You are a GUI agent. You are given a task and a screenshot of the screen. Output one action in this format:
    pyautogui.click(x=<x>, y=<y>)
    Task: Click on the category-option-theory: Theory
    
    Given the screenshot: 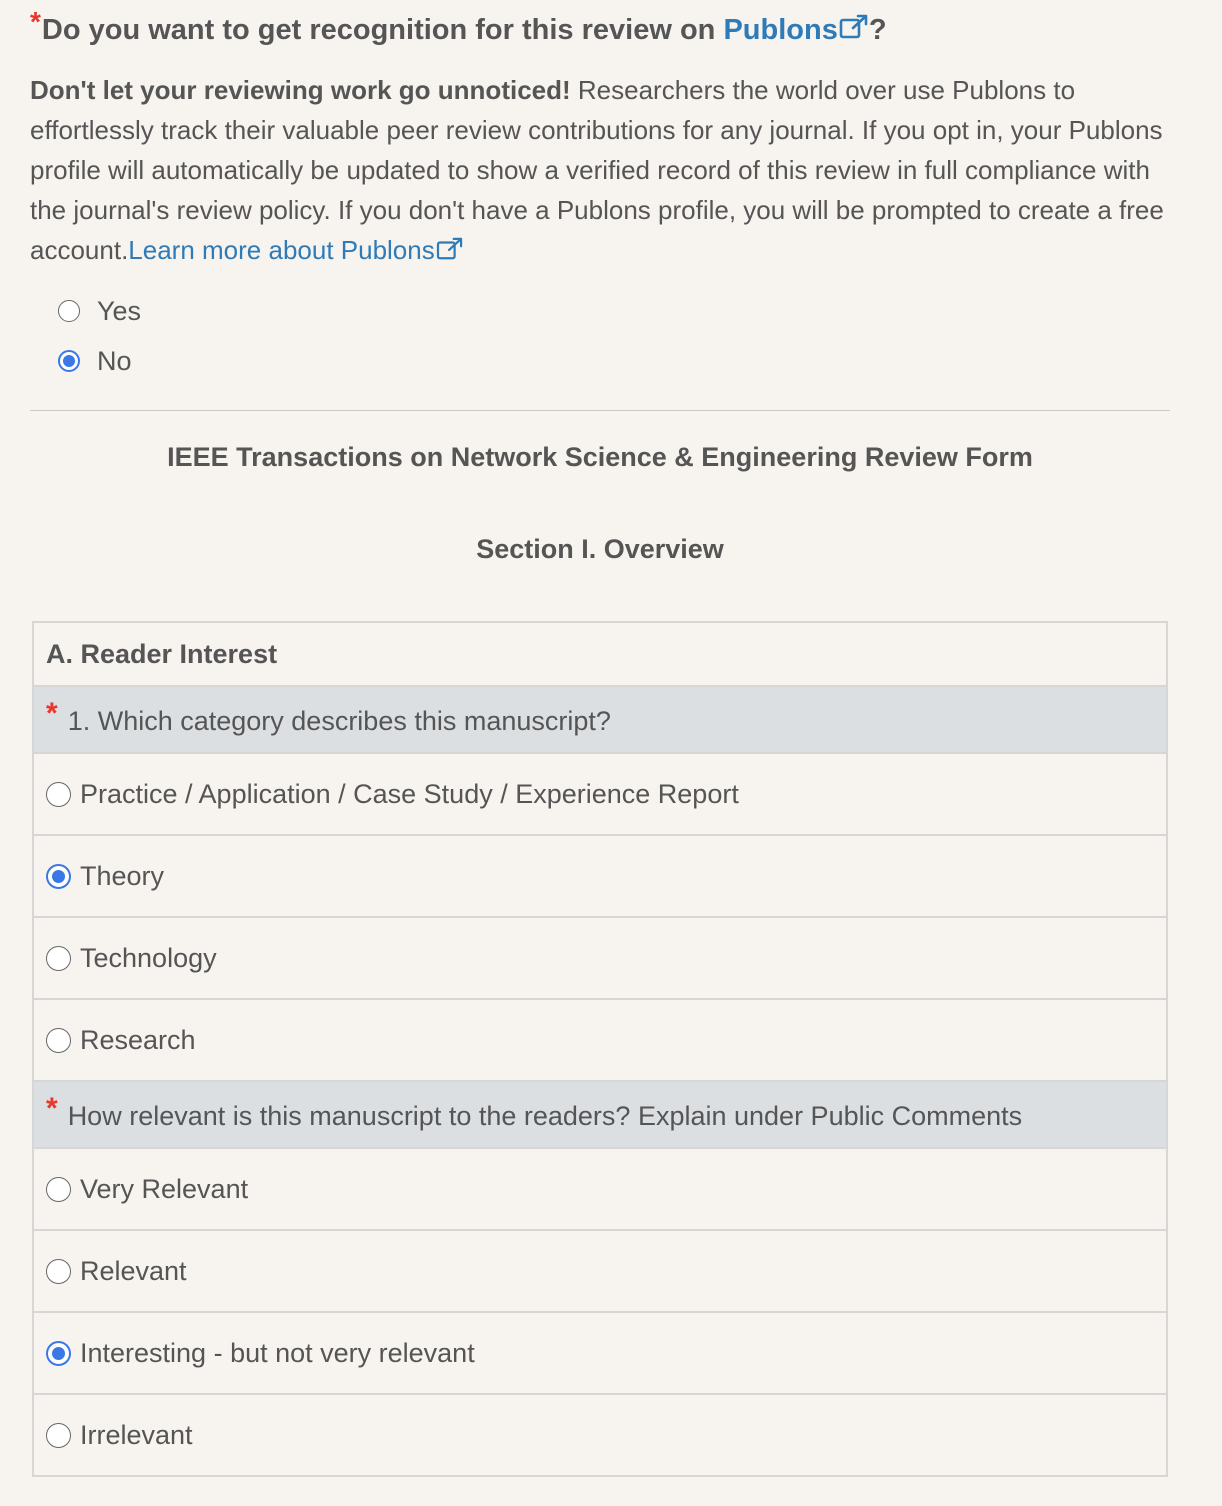 What is the action you would take?
    pyautogui.click(x=600, y=875)
    